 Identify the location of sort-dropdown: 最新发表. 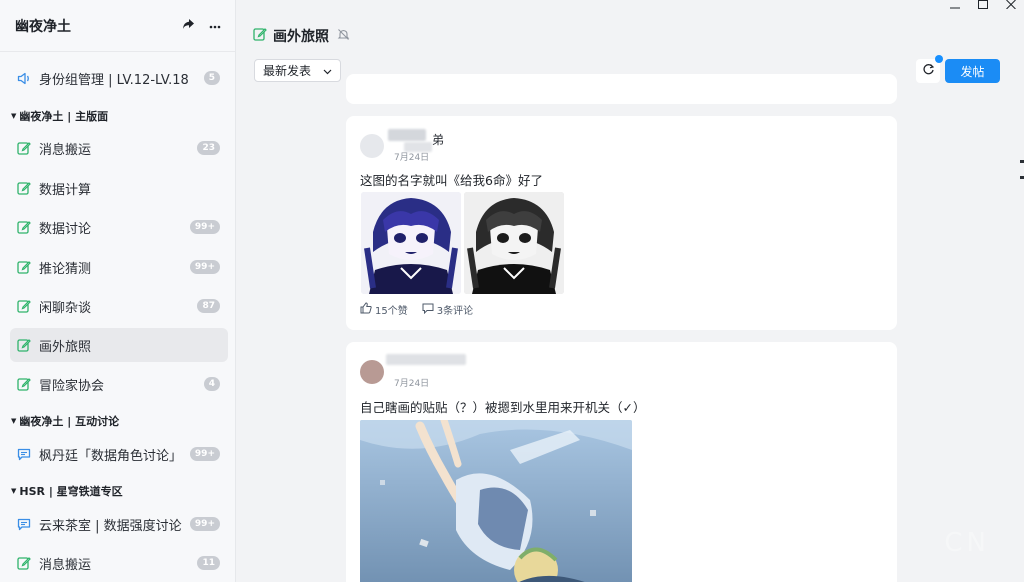
(297, 70).